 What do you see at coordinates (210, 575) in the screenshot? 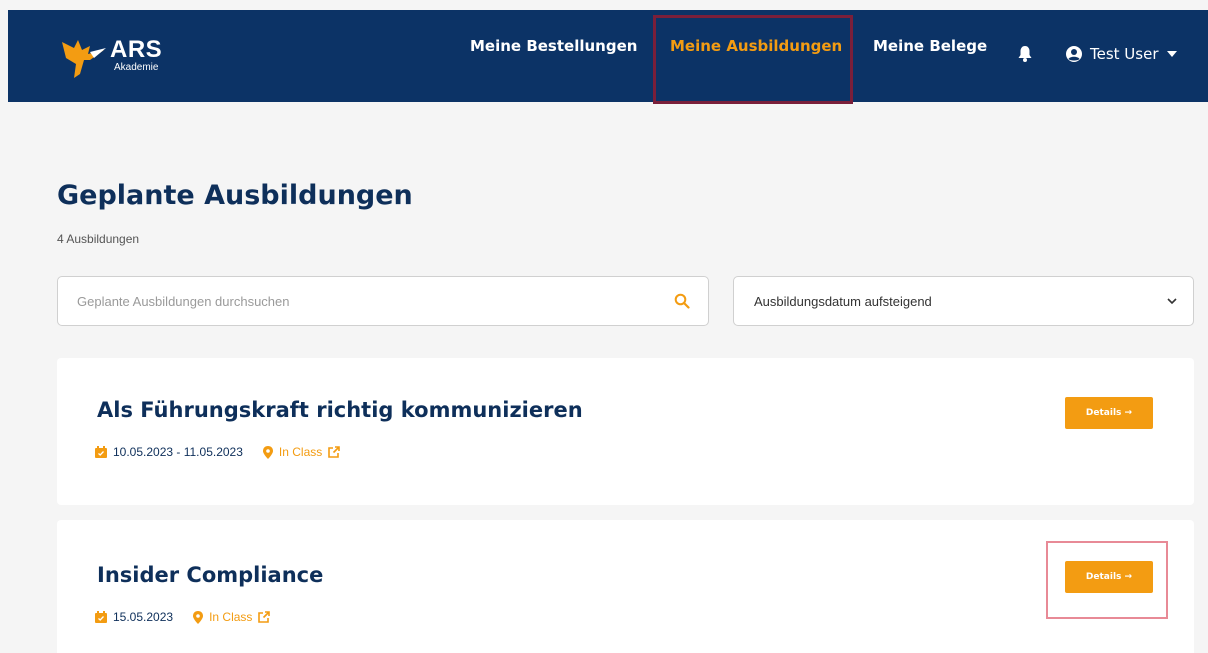
I see `course-title: Insider Compliance` at bounding box center [210, 575].